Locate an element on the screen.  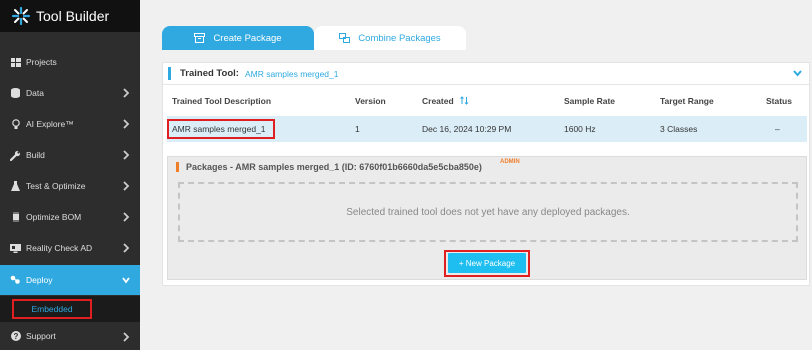
trained-tool-value: AMR samples merged_1 is located at coordinates (291, 73).